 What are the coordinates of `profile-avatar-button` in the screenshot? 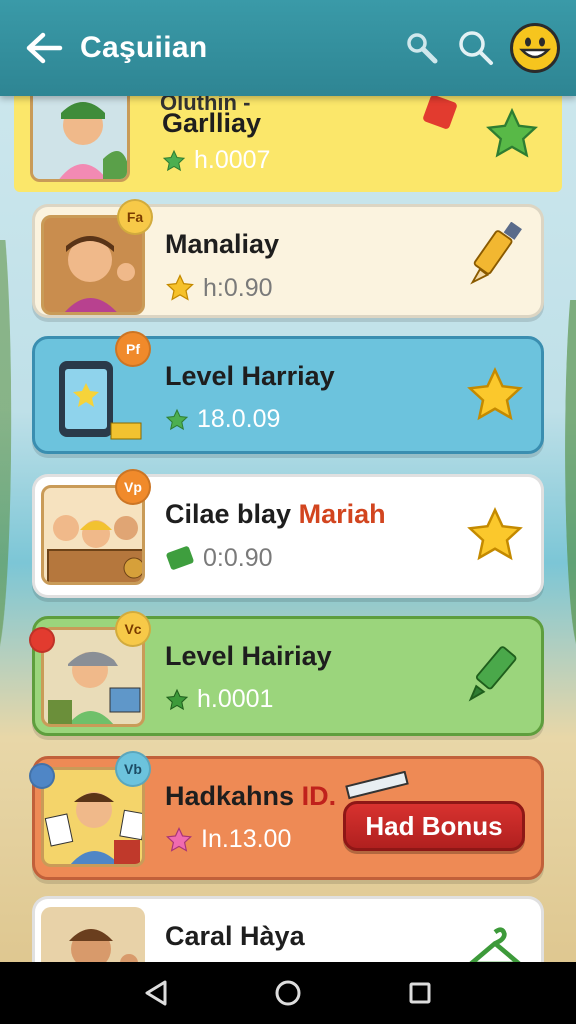 It's located at (535, 48).